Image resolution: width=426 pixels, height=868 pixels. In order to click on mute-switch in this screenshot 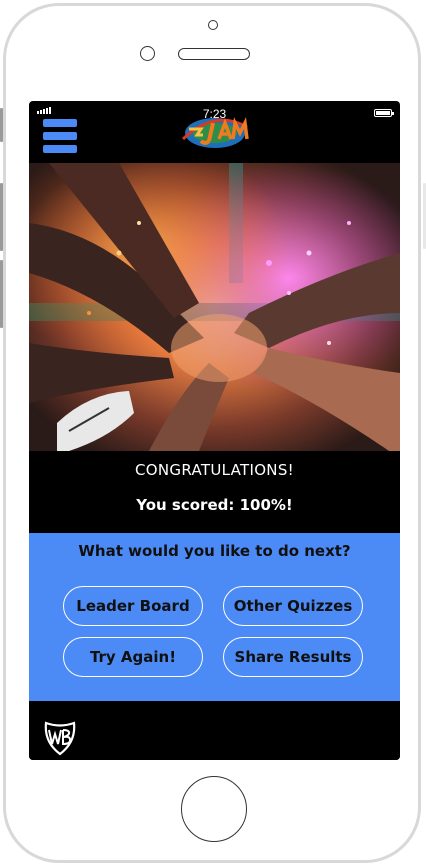, I will do `click(1, 125)`.